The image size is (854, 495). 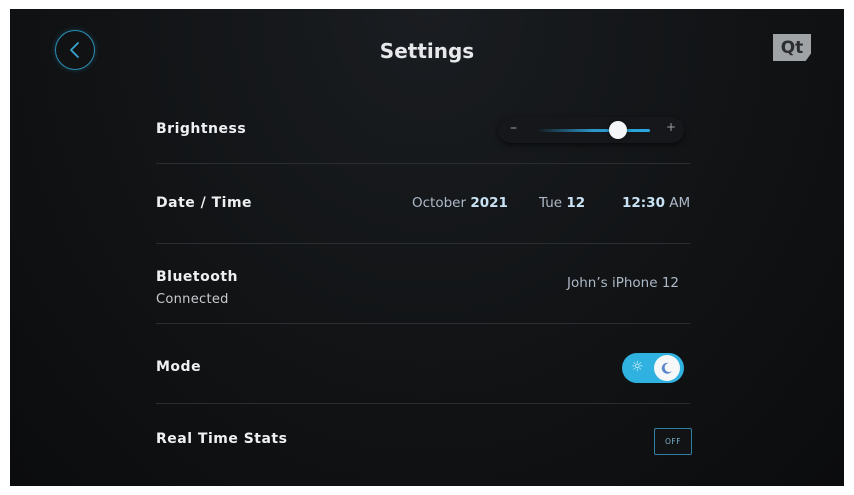 What do you see at coordinates (551, 203) in the screenshot?
I see `weekday-value: Tue` at bounding box center [551, 203].